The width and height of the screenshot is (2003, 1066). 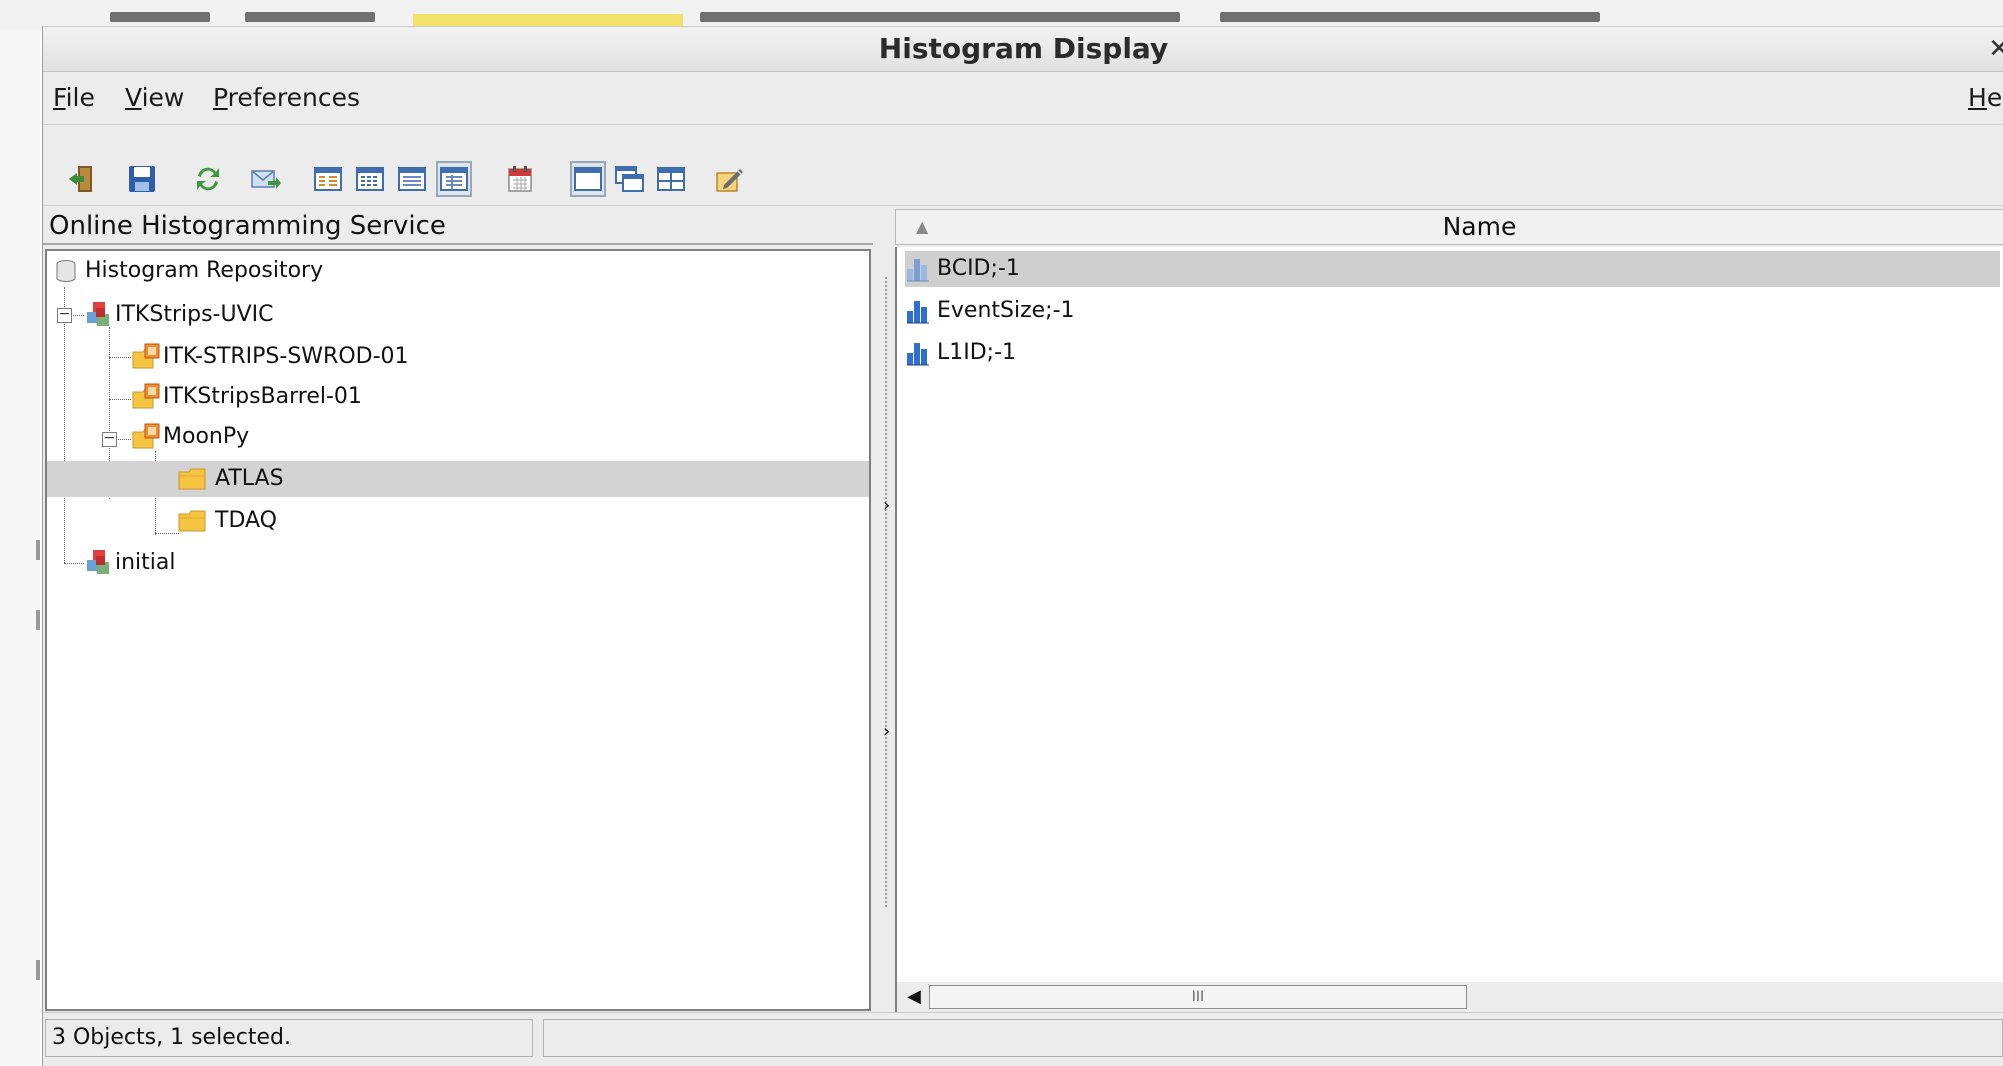 I want to click on status-secondary, so click(x=1273, y=1038).